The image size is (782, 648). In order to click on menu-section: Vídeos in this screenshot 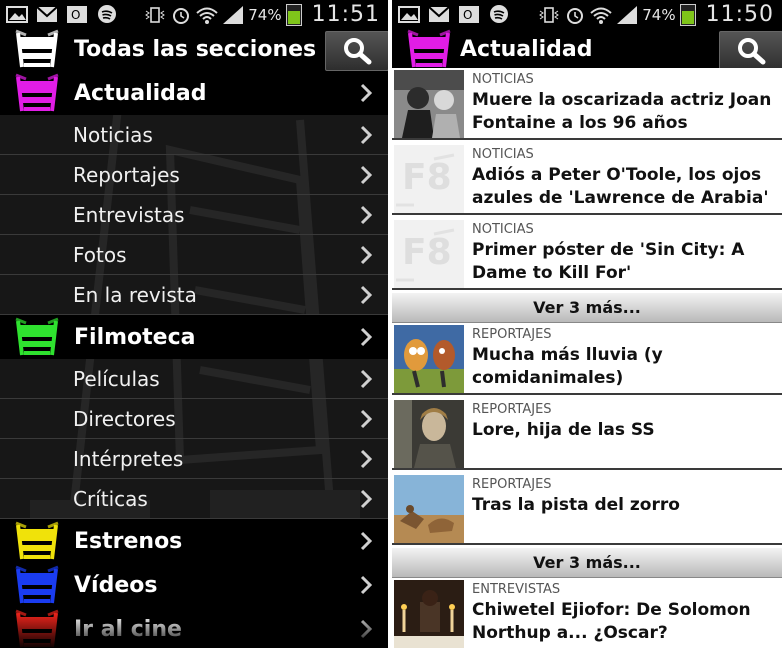, I will do `click(194, 585)`.